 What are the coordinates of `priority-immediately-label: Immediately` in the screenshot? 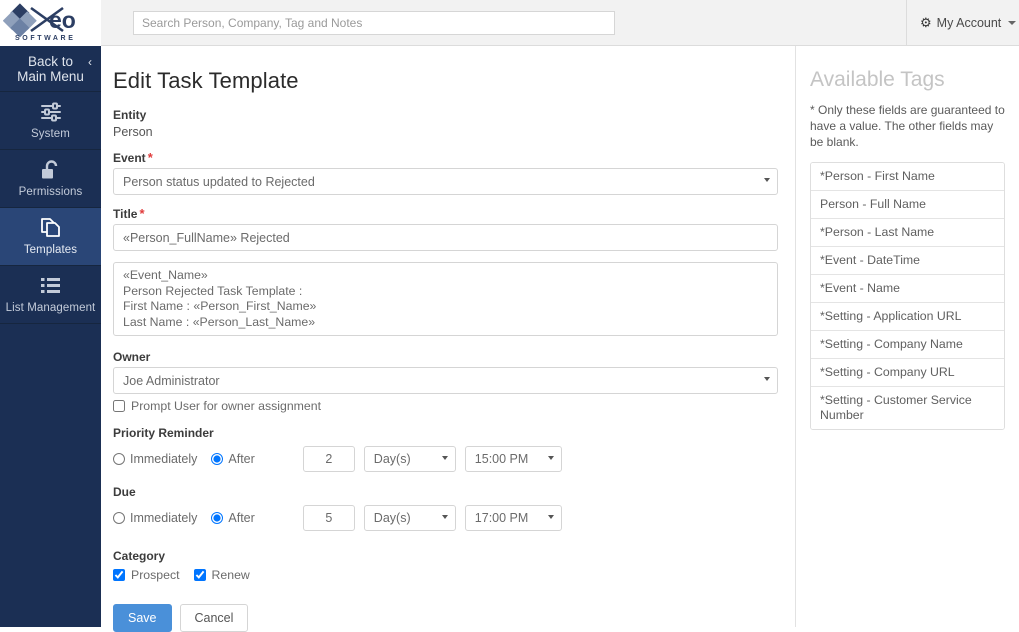 It's located at (164, 459).